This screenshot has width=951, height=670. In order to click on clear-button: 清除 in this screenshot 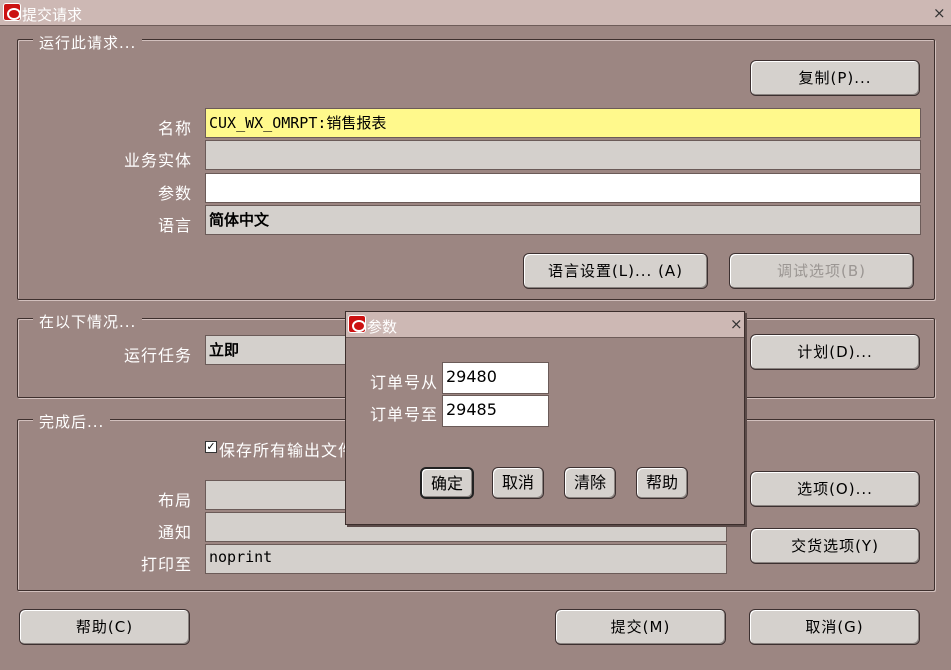, I will do `click(590, 483)`.